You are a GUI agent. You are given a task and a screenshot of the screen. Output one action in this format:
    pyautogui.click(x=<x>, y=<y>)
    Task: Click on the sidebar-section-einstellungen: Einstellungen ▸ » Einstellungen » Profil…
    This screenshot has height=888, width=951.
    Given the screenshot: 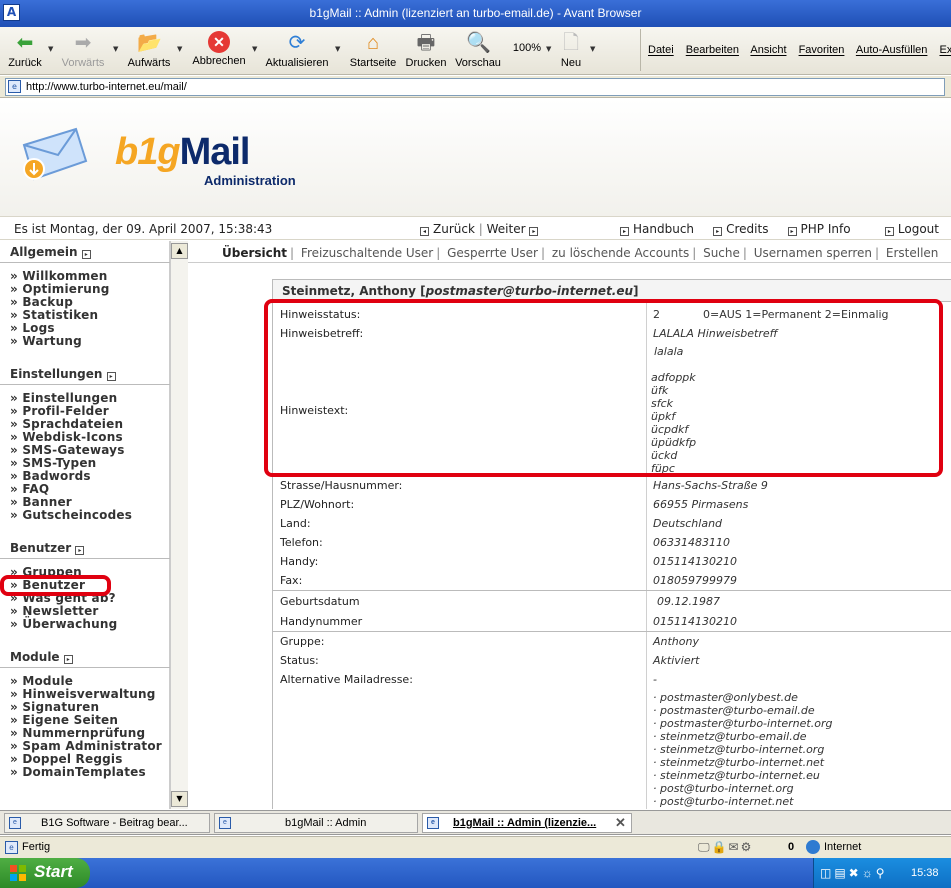 What is the action you would take?
    pyautogui.click(x=85, y=442)
    